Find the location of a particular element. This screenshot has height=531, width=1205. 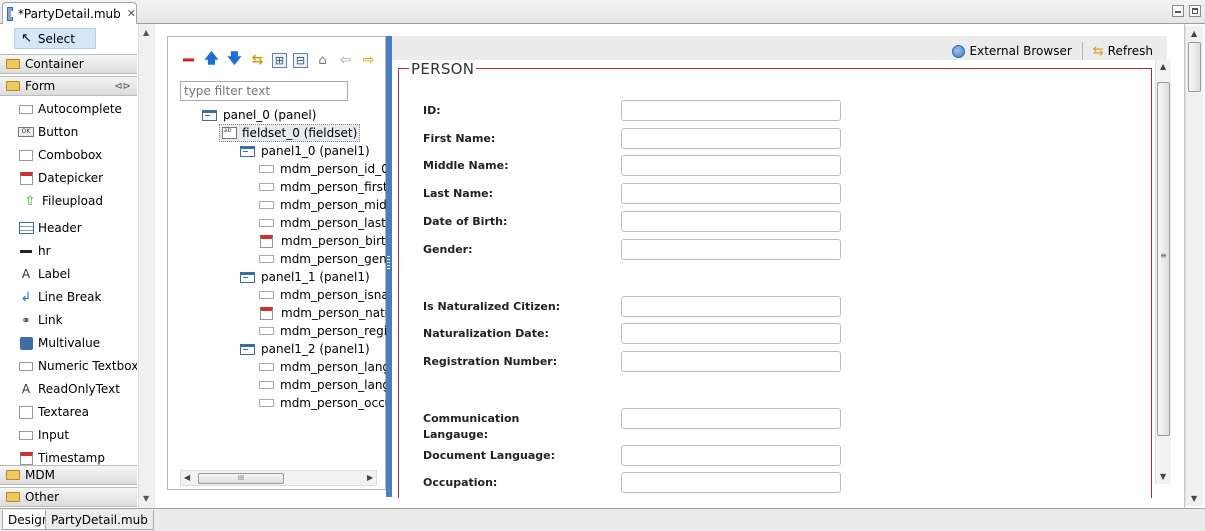

drawer-container: Container is located at coordinates (68, 64).